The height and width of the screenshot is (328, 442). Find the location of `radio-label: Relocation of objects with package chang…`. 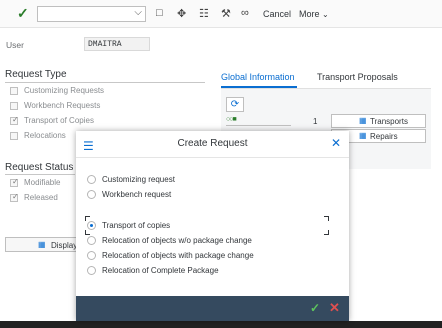

radio-label: Relocation of objects with package chang… is located at coordinates (178, 255).